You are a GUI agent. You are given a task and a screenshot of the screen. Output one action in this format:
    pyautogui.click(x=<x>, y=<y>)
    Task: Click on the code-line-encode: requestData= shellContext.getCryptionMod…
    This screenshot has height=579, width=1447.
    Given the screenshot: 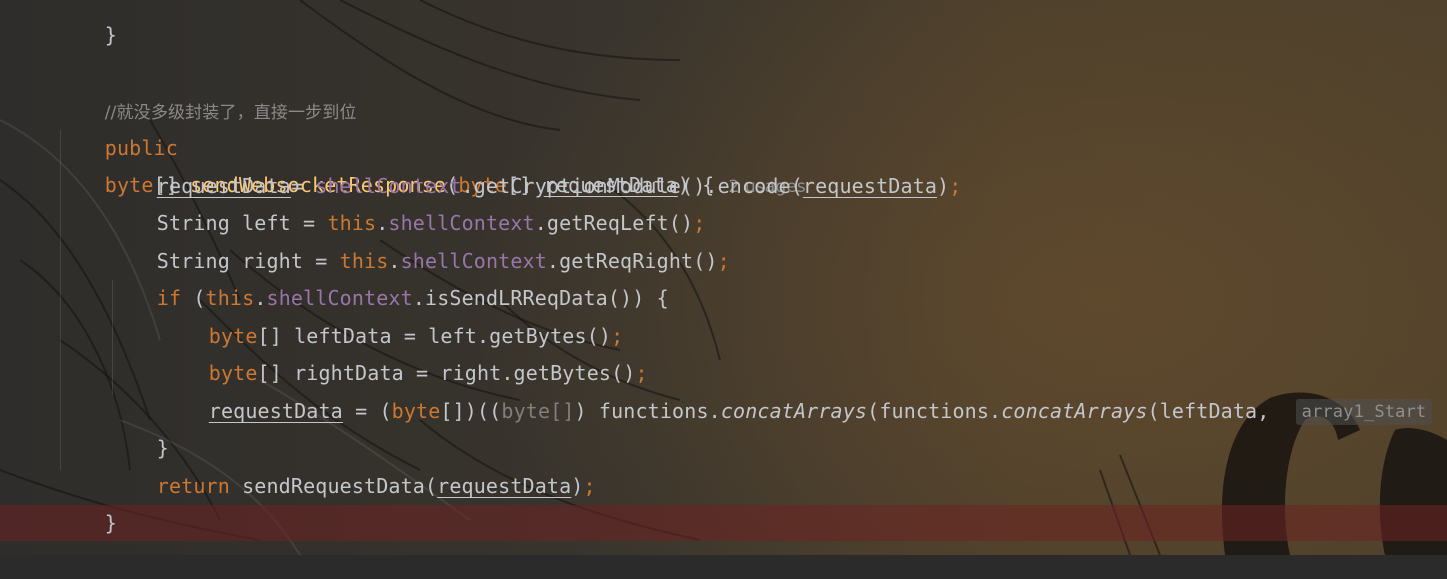 What is the action you would take?
    pyautogui.click(x=535, y=164)
    